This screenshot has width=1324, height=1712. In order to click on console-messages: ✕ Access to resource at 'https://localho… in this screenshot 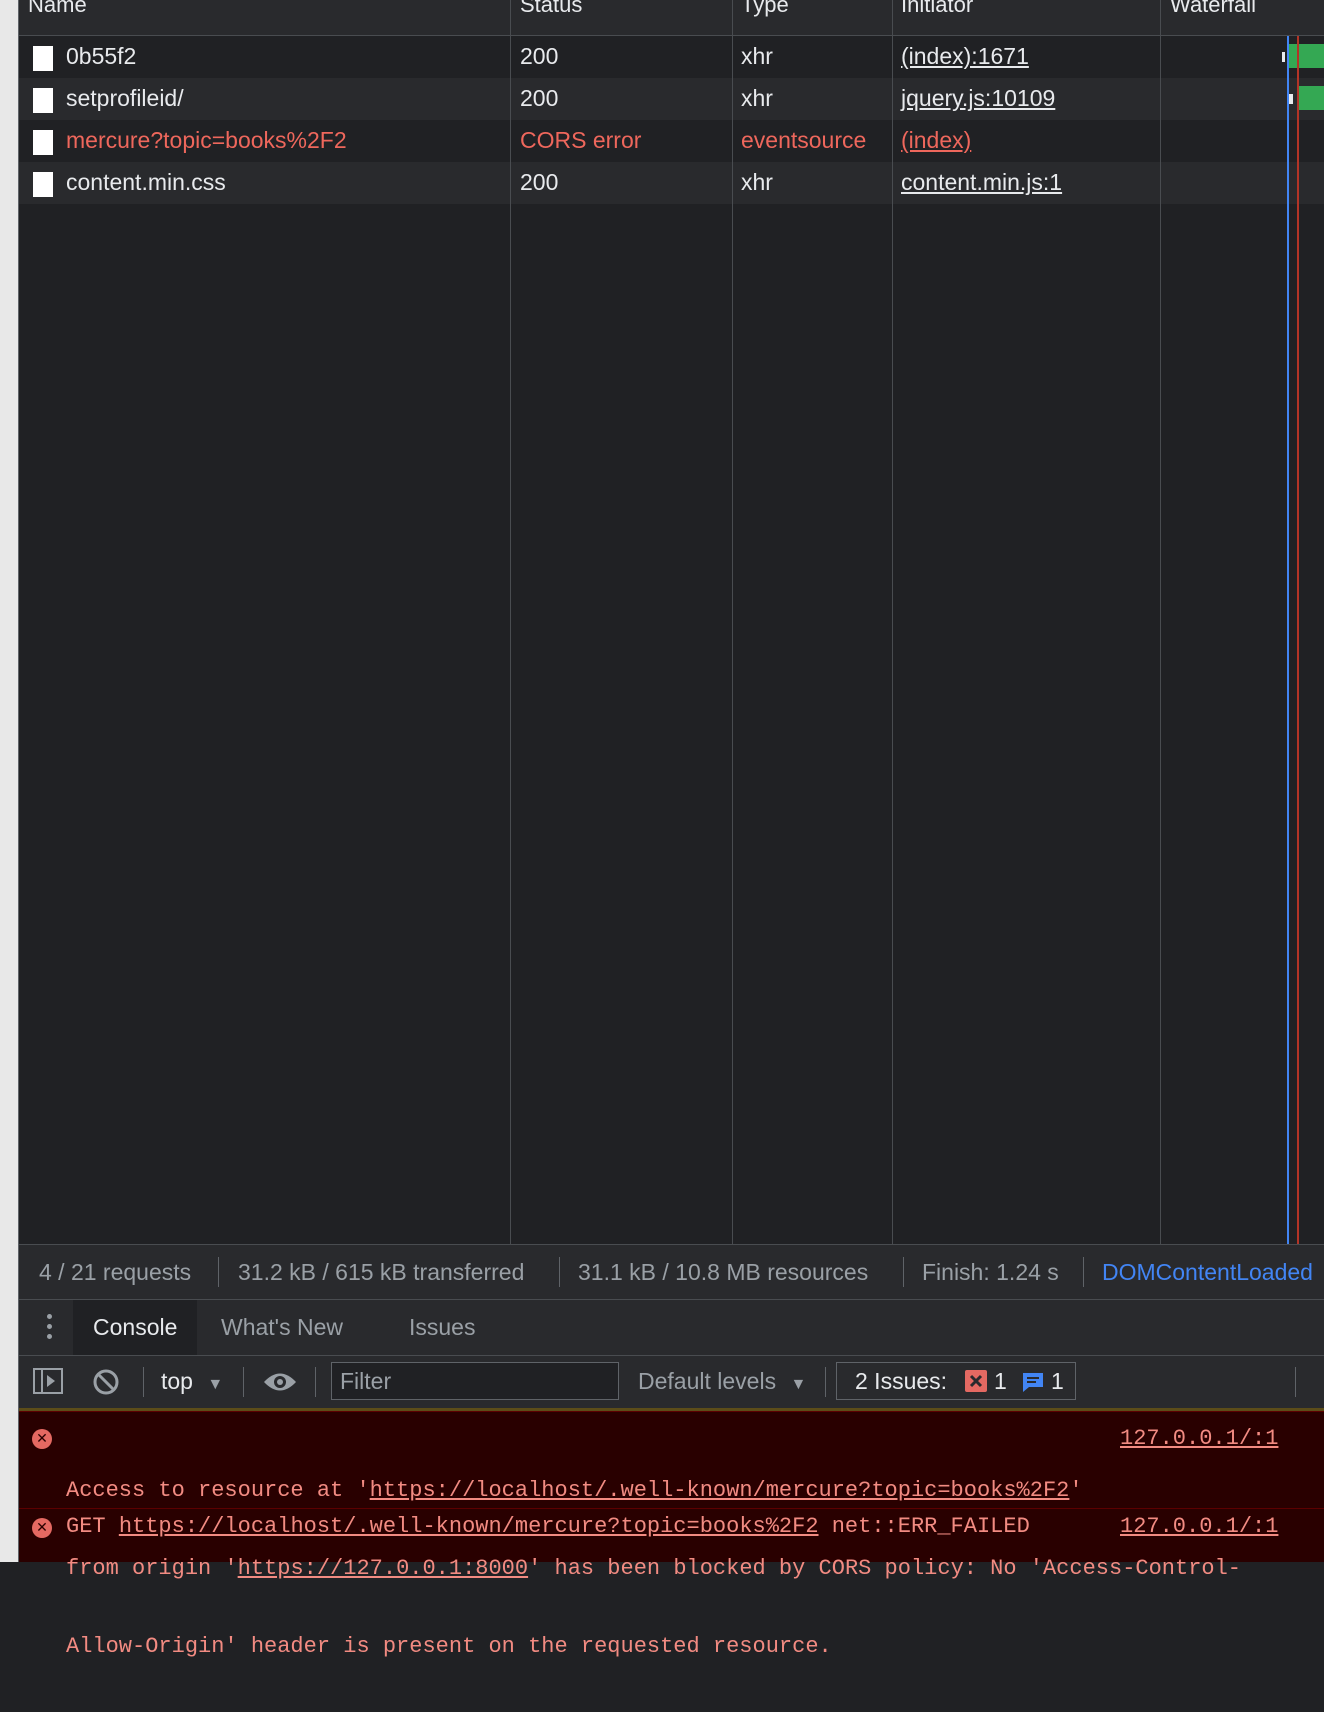, I will do `click(671, 1535)`.